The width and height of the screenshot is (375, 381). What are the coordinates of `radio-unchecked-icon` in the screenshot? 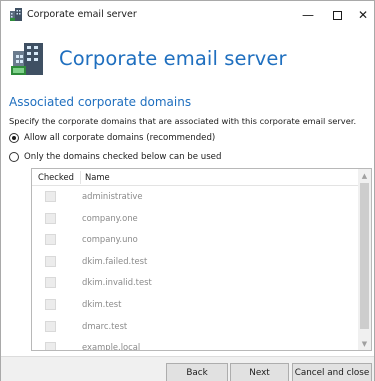 It's located at (14, 157).